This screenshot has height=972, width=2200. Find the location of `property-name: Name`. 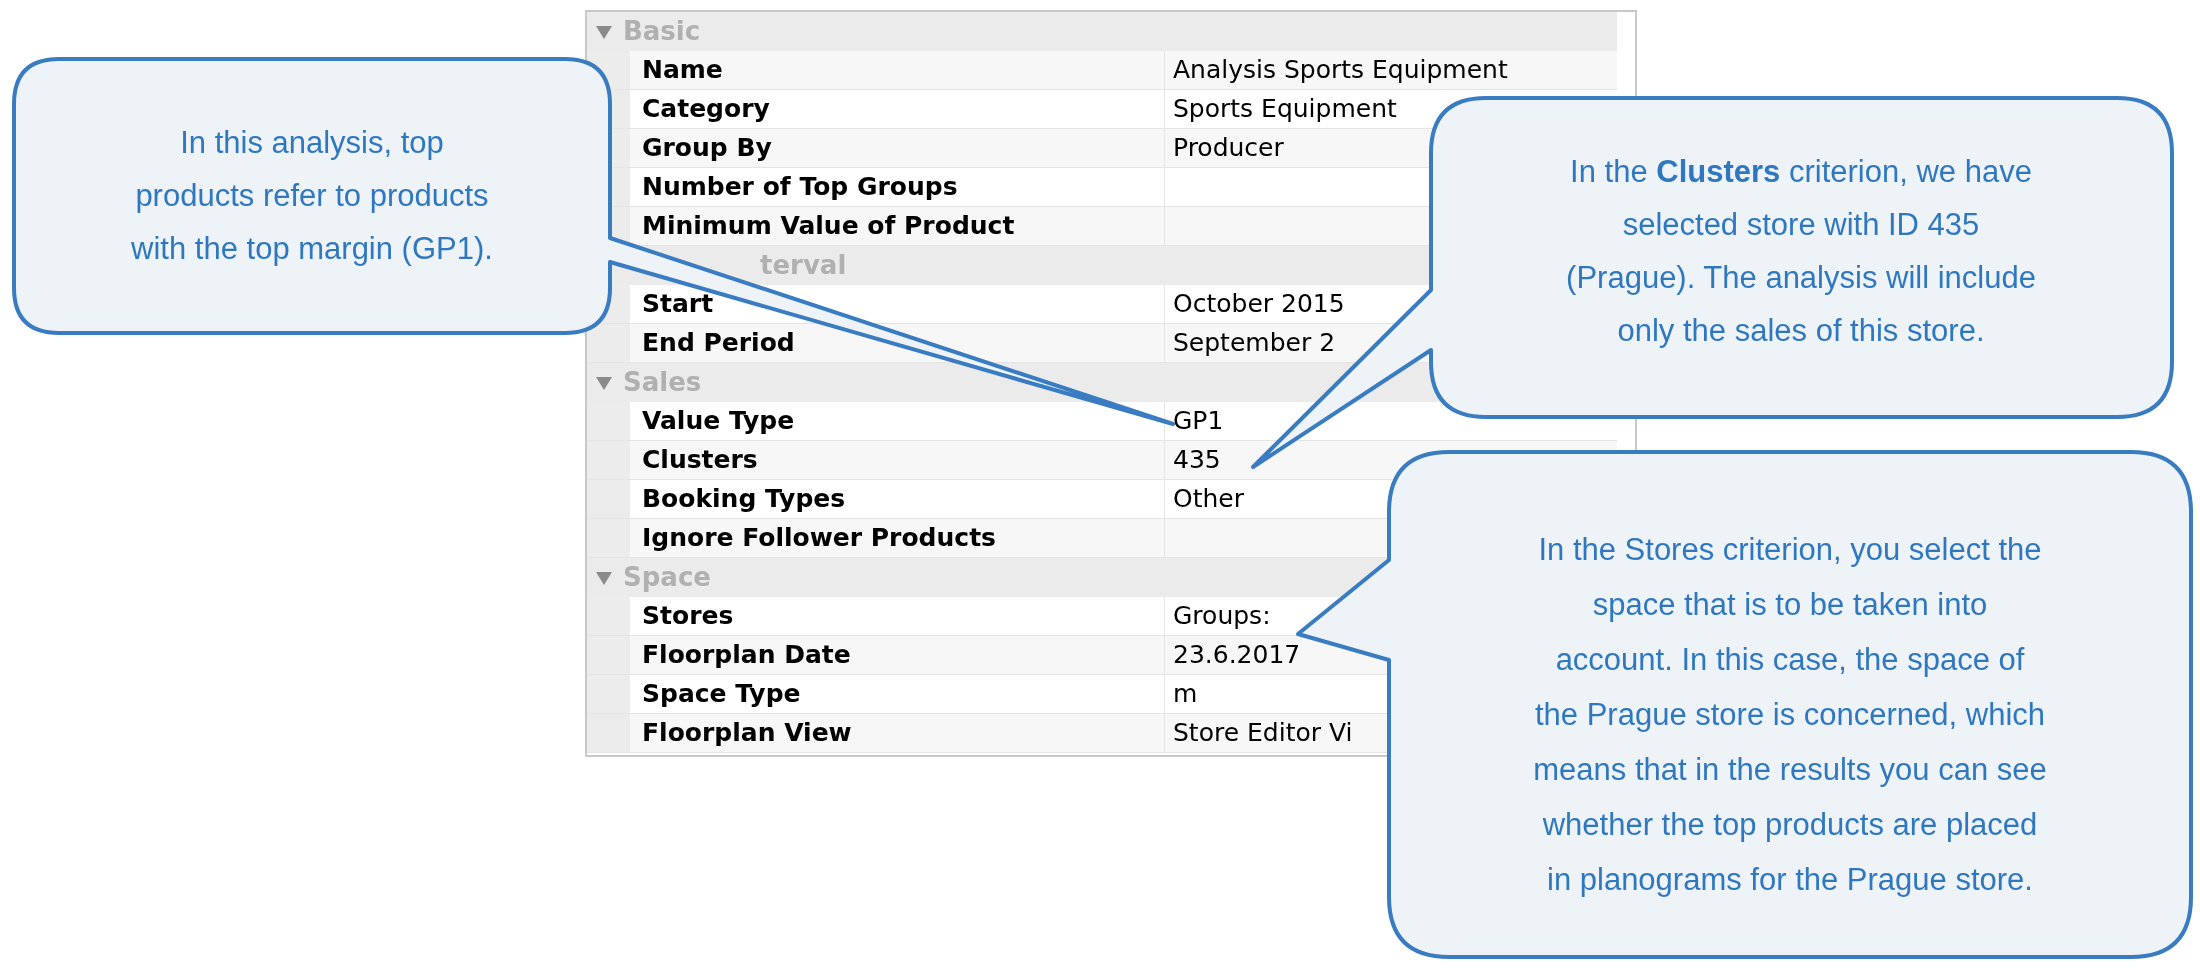

property-name: Name is located at coordinates (897, 70).